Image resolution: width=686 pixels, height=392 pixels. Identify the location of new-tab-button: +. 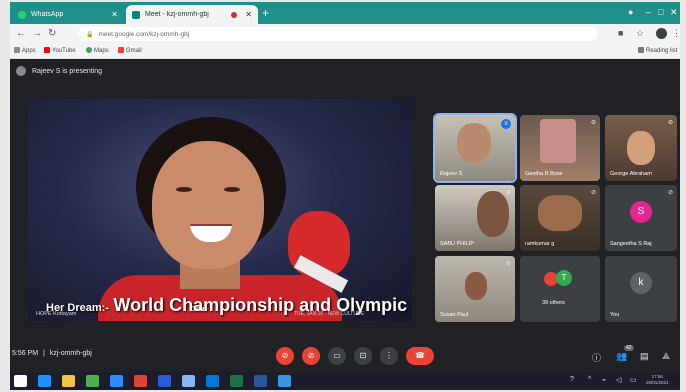
(265, 13).